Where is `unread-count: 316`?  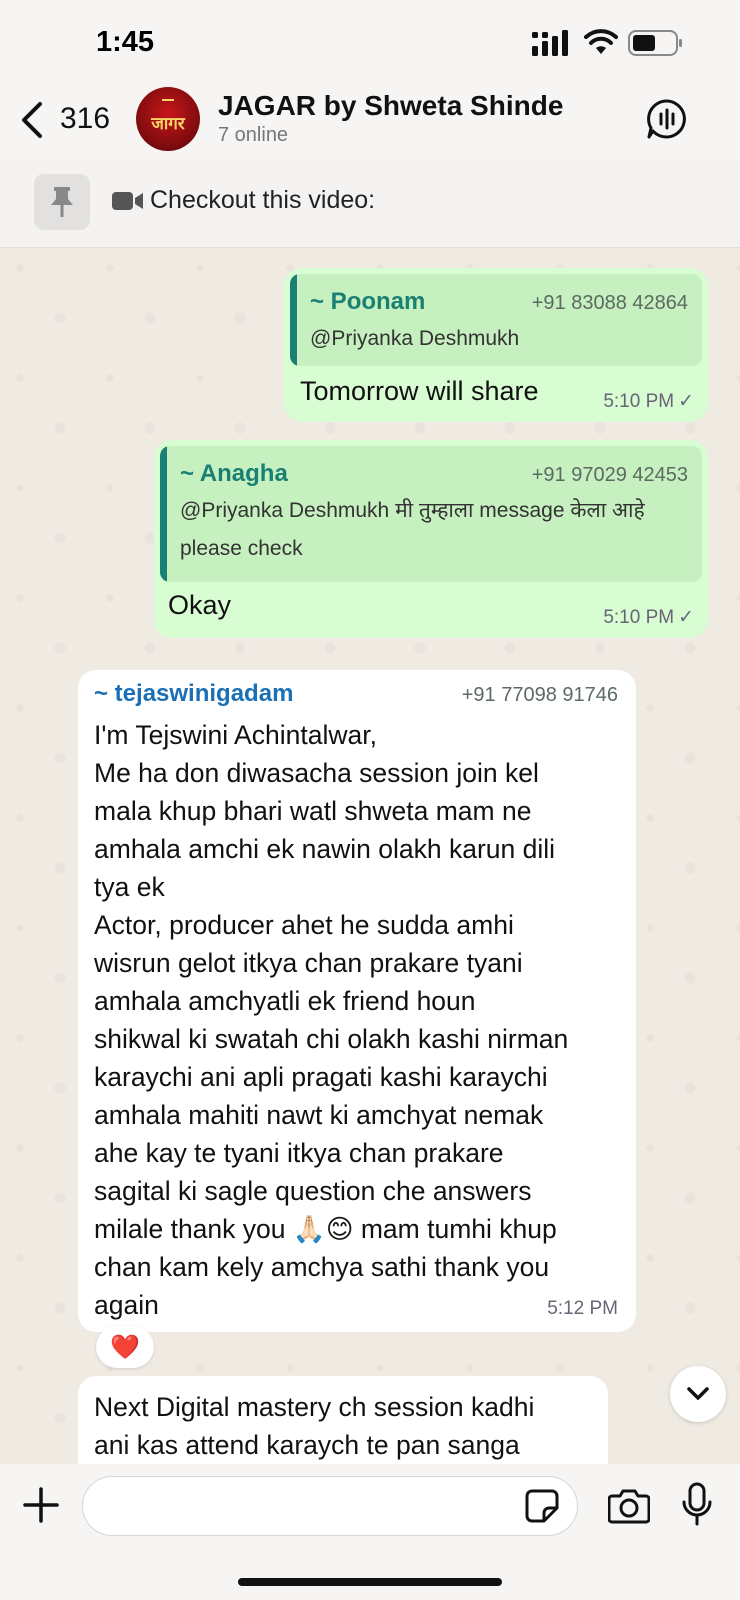
unread-count: 316 is located at coordinates (85, 119).